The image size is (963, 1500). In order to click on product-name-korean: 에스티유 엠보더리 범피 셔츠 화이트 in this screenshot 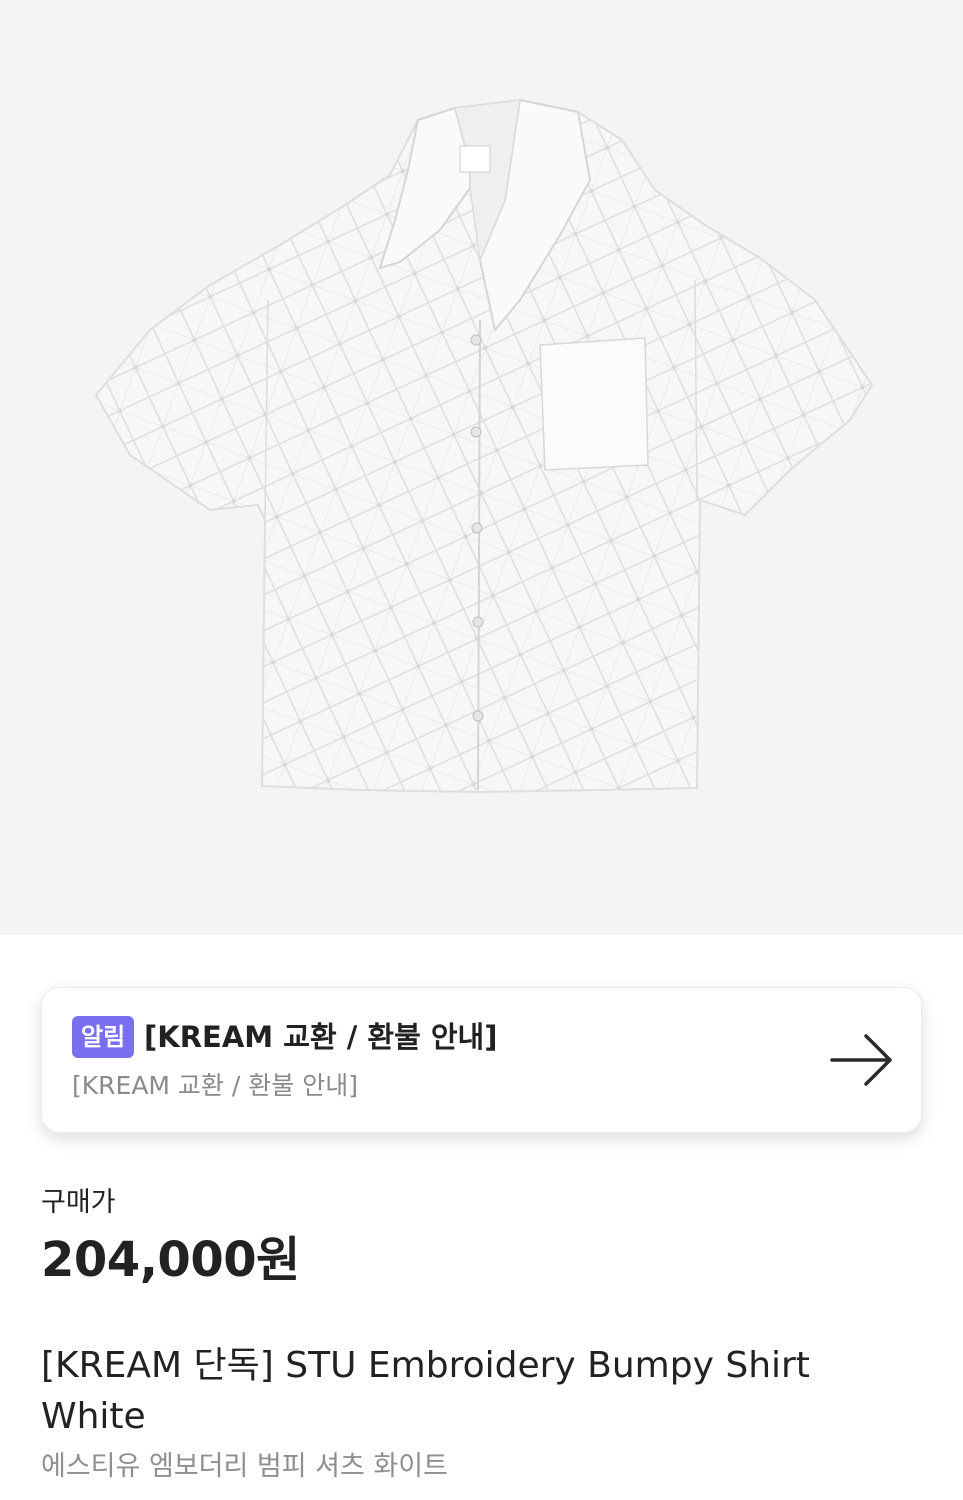, I will do `click(244, 1466)`.